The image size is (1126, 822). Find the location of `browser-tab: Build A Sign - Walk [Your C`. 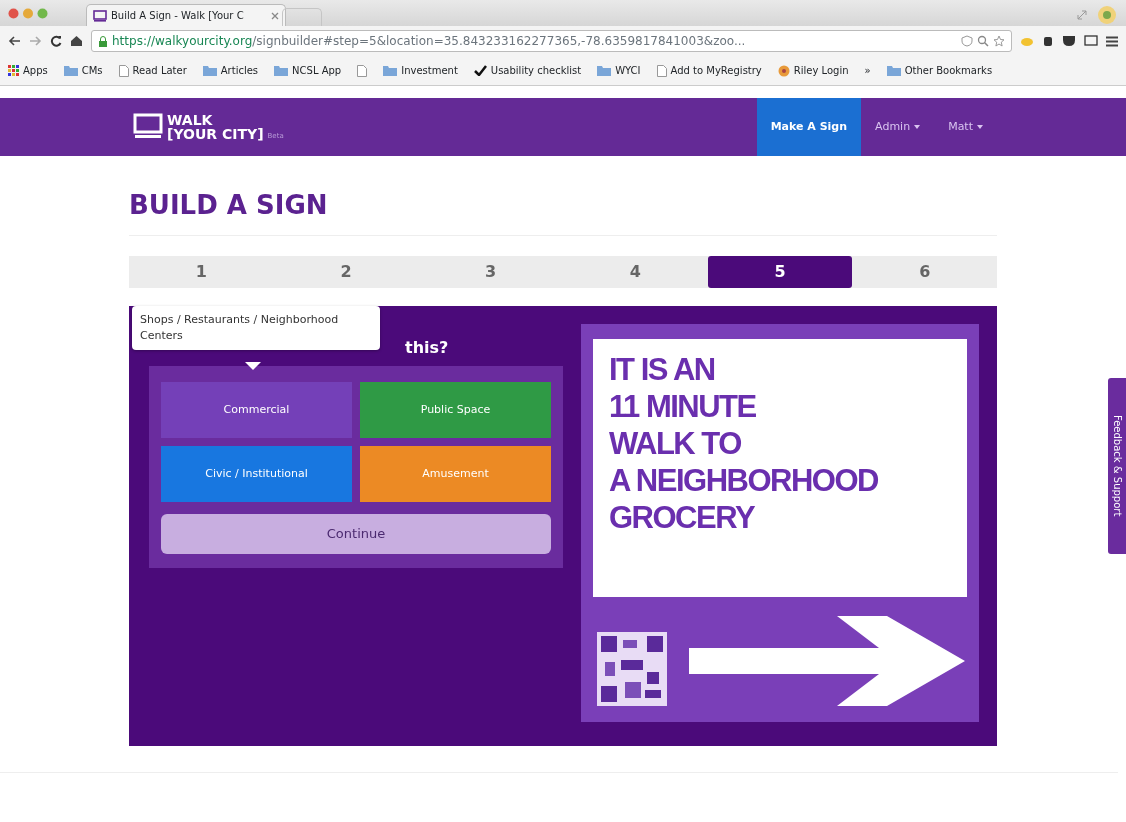

browser-tab: Build A Sign - Walk [Your C is located at coordinates (186, 15).